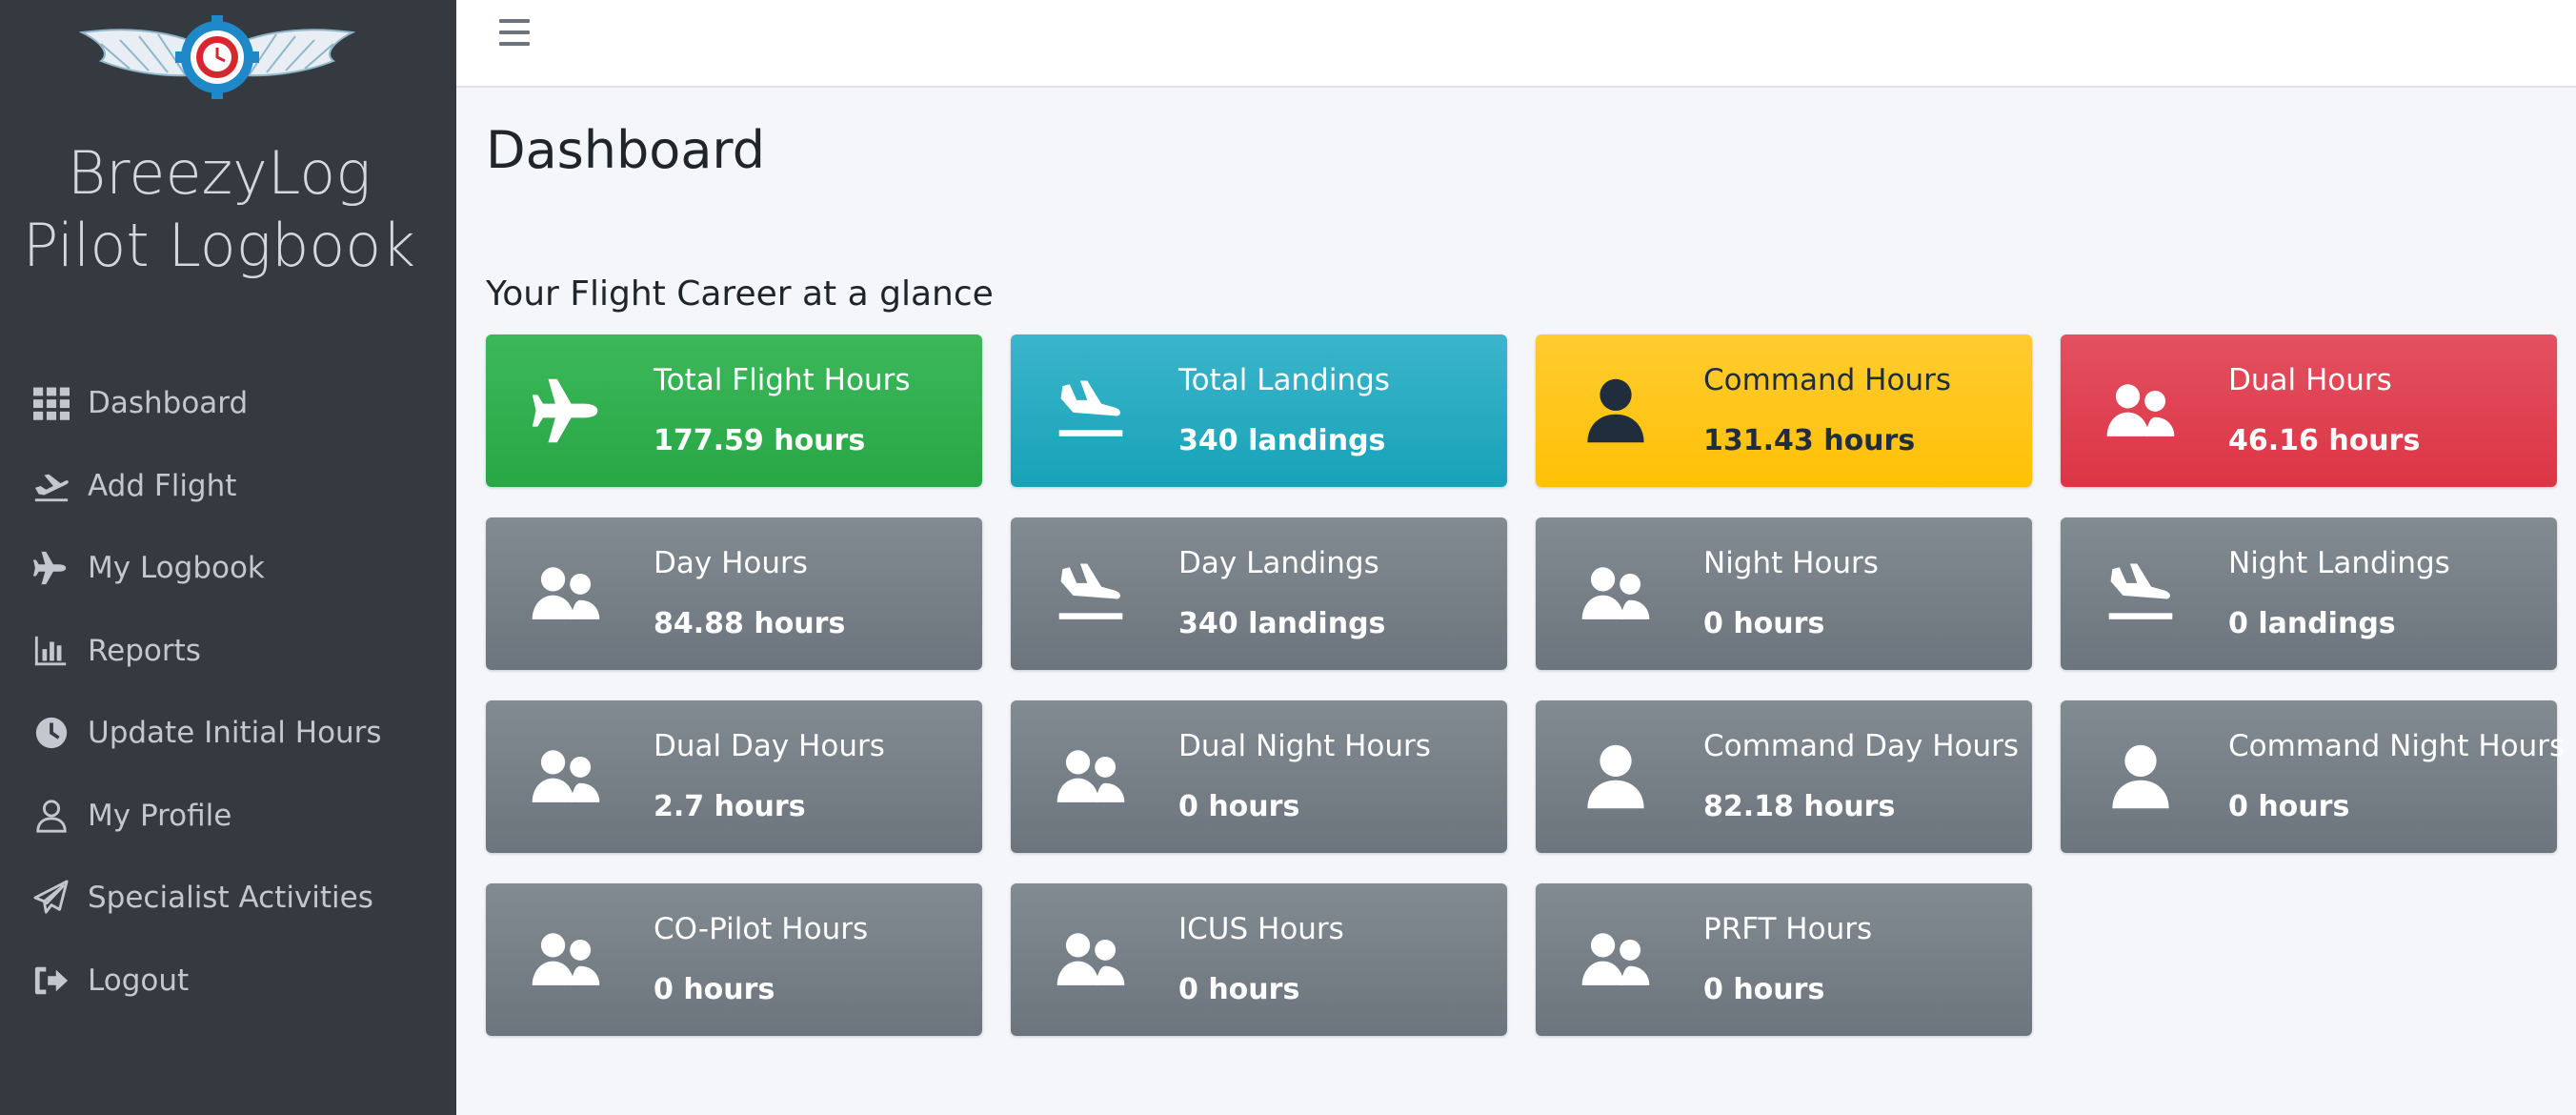 This screenshot has height=1115, width=2576. Describe the element at coordinates (1259, 776) in the screenshot. I see `card-dual-night-hours: Dual Night Hours 0 hours` at that location.